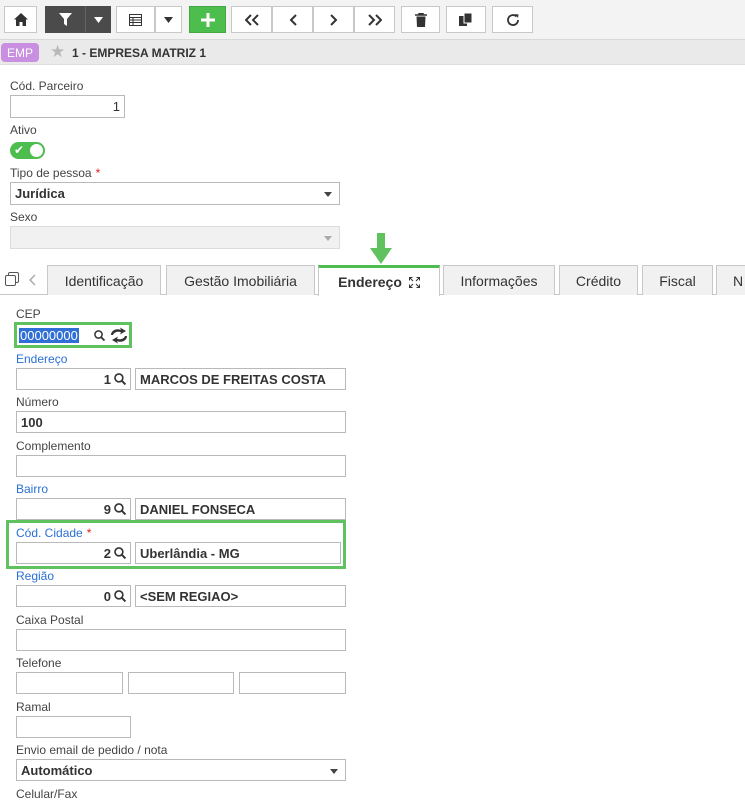 The height and width of the screenshot is (809, 745). Describe the element at coordinates (12, 279) in the screenshot. I see `pages-icon` at that location.